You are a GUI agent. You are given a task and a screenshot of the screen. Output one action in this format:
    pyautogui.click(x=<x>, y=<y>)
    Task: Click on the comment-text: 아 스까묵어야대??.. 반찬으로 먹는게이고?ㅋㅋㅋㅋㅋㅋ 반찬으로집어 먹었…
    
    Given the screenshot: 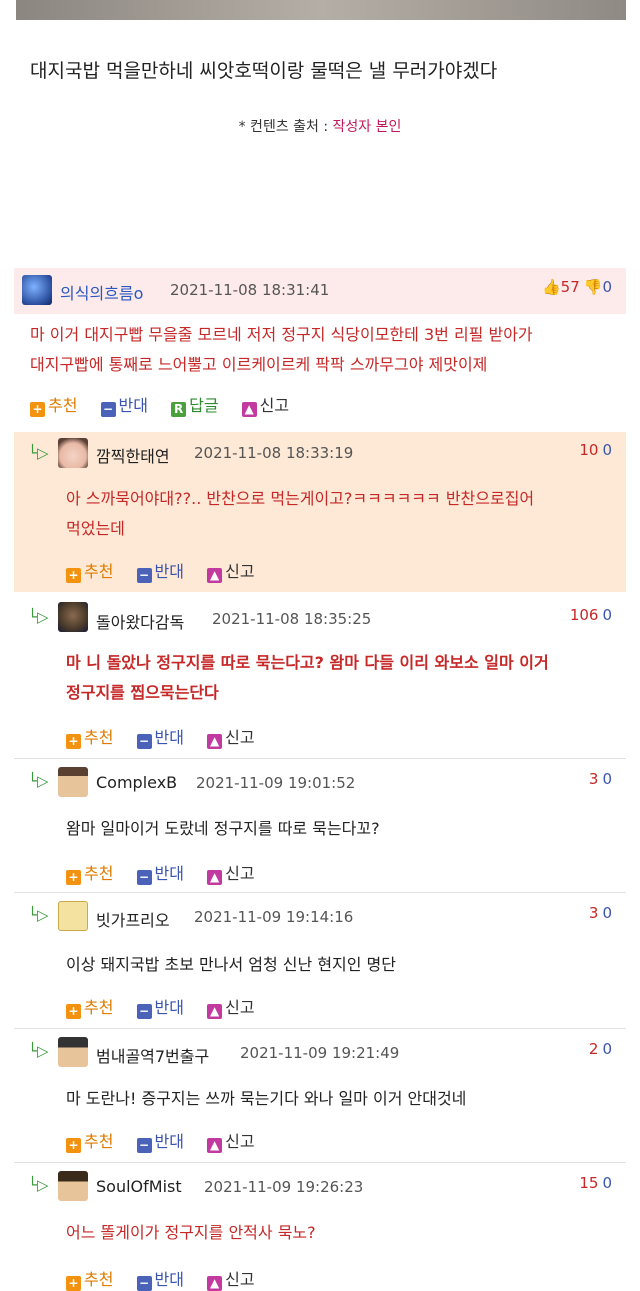 What is the action you would take?
    pyautogui.click(x=341, y=514)
    